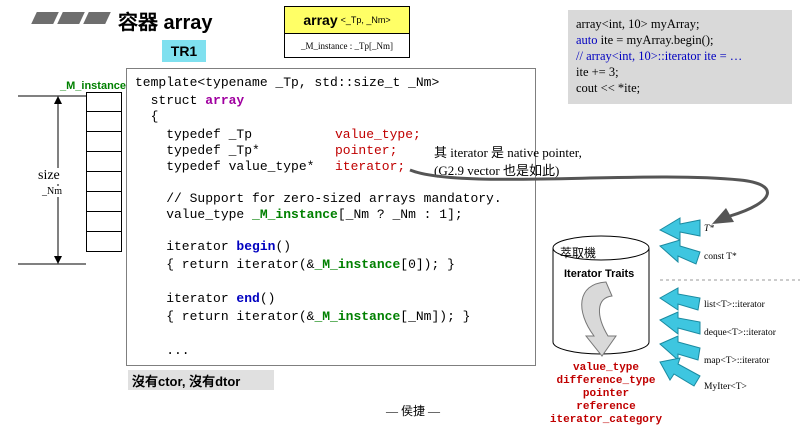  I want to click on traits-output: value_type, so click(605, 368).